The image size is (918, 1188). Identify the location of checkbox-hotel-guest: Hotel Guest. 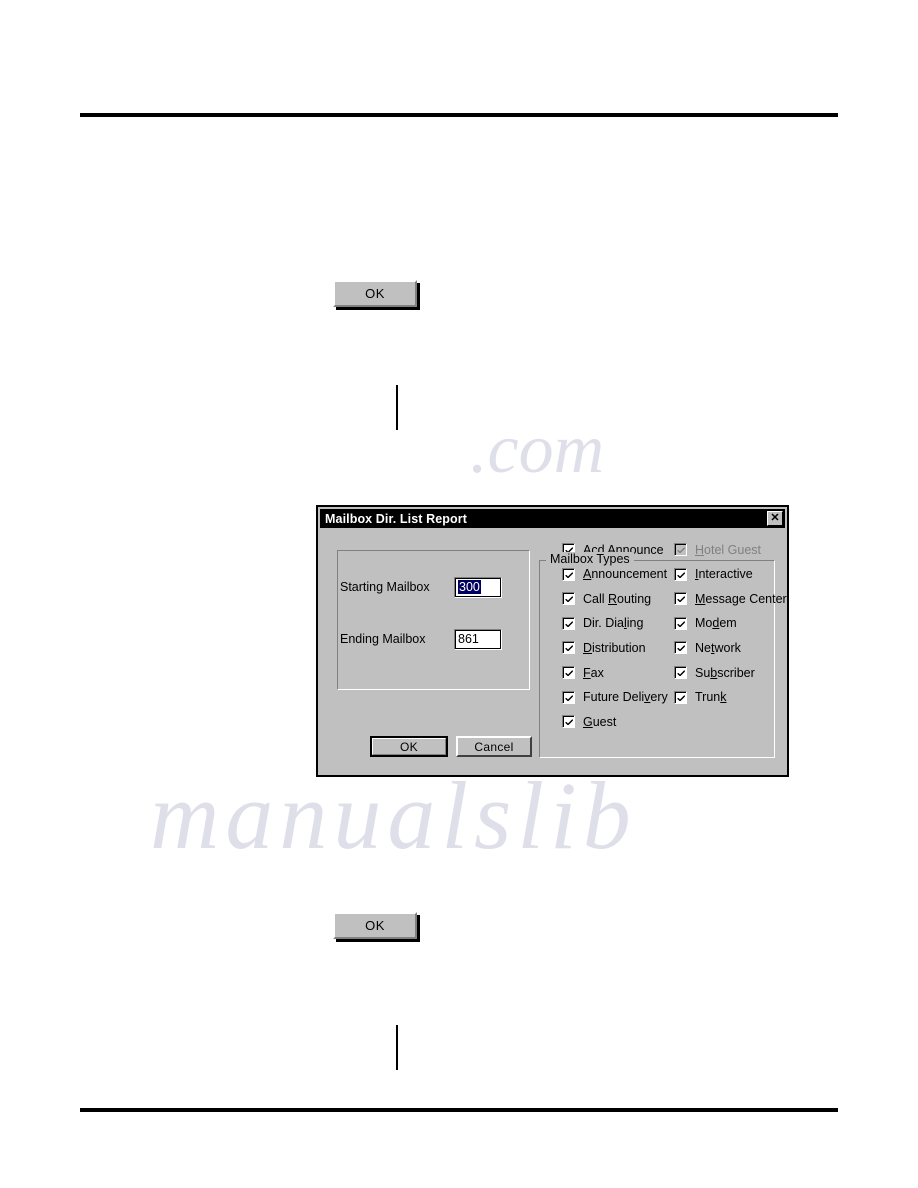
(717, 549).